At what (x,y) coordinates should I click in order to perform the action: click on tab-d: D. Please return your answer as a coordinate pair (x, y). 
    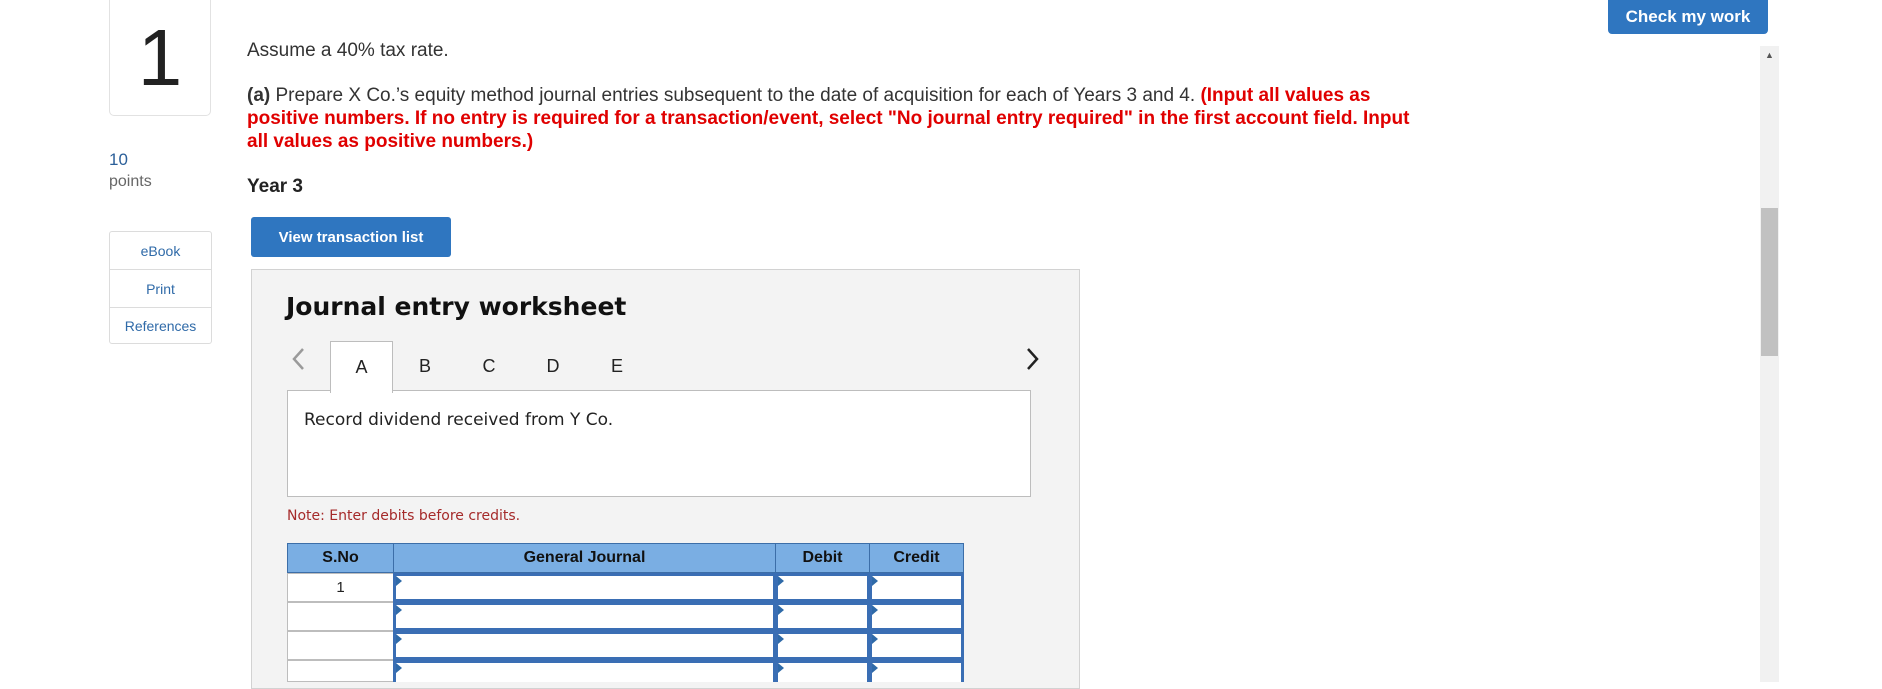
    Looking at the image, I should click on (553, 366).